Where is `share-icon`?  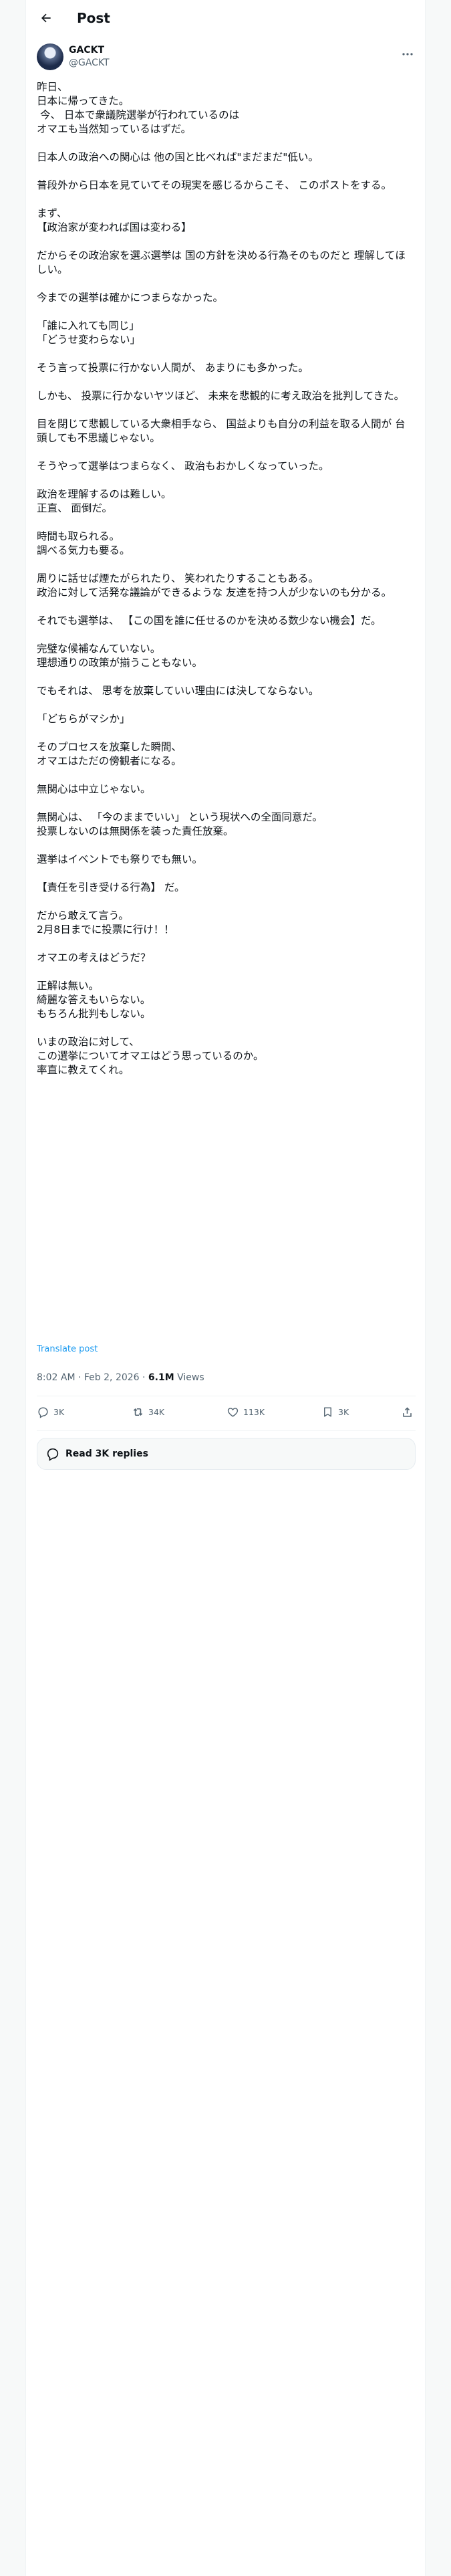
share-icon is located at coordinates (407, 1412).